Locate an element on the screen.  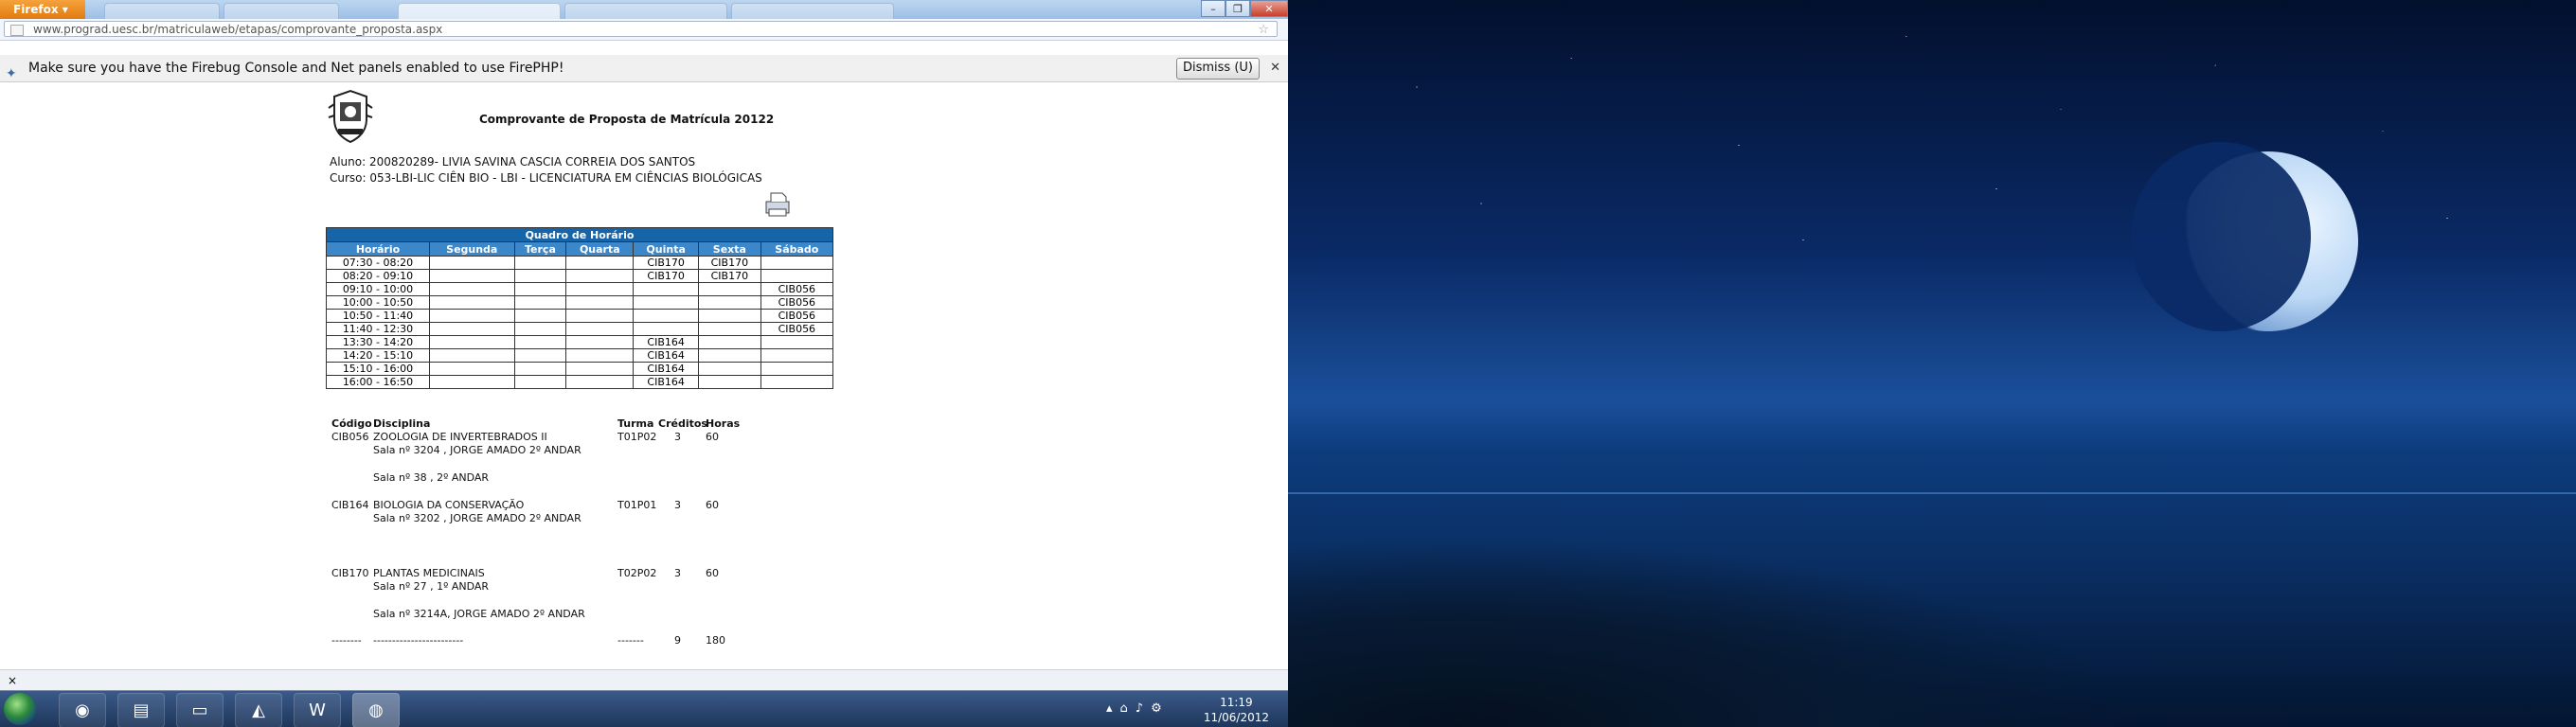
browser-tab-active is located at coordinates (479, 11).